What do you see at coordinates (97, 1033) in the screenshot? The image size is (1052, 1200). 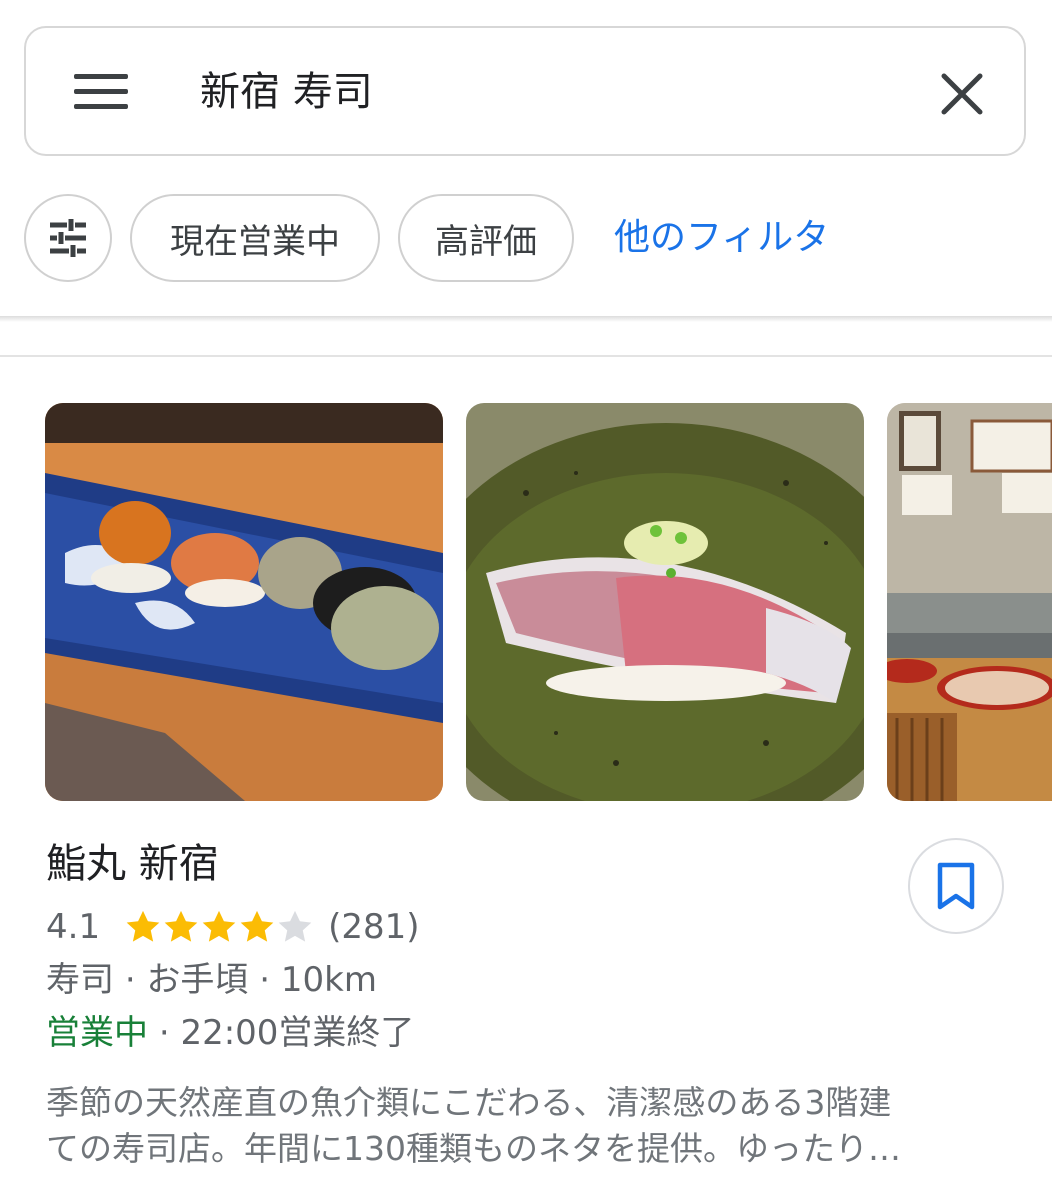 I see `open-status: 営業中` at bounding box center [97, 1033].